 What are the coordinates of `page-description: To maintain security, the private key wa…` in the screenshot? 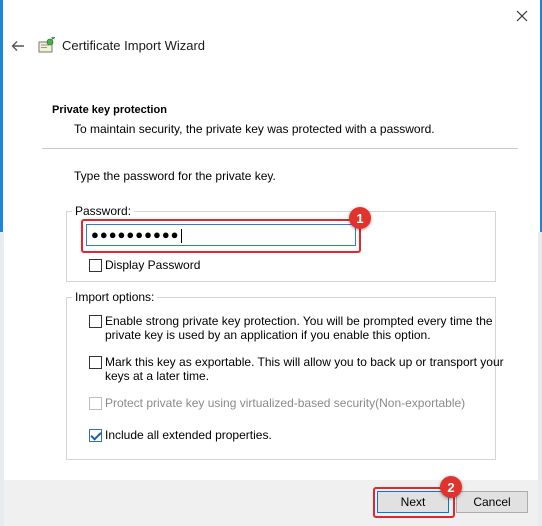 It's located at (254, 129).